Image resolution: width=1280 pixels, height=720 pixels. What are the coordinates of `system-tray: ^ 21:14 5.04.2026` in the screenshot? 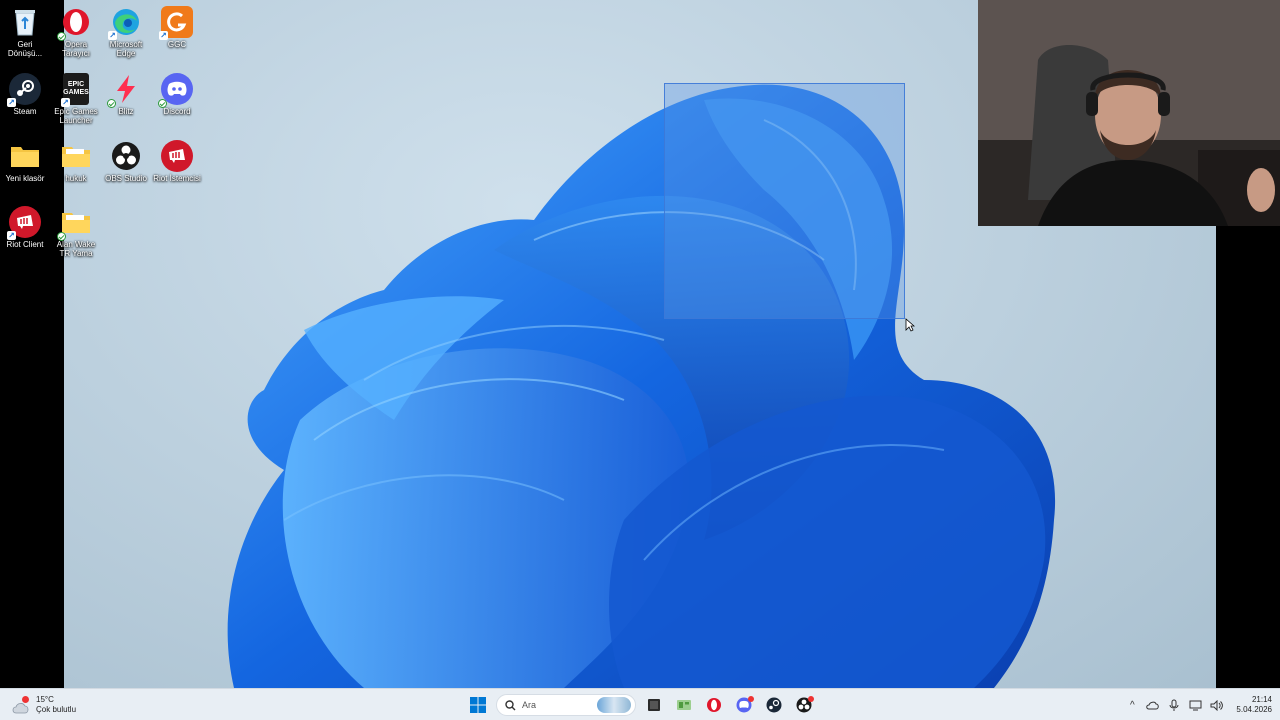 It's located at (1198, 705).